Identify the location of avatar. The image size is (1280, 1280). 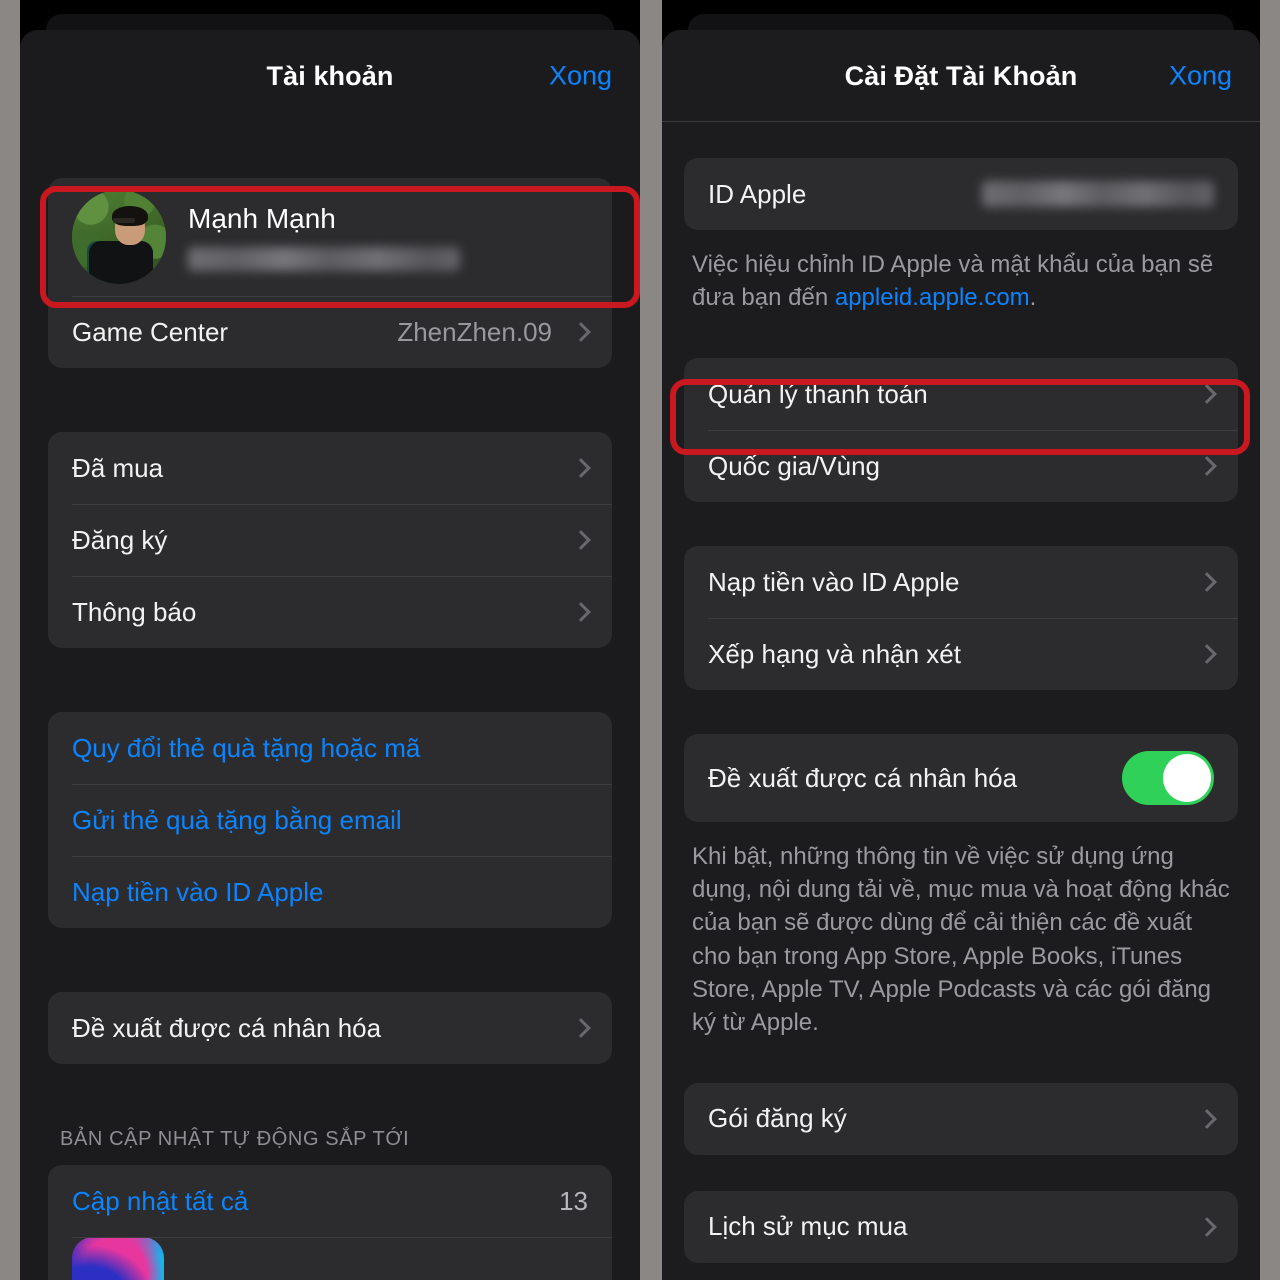
(119, 237).